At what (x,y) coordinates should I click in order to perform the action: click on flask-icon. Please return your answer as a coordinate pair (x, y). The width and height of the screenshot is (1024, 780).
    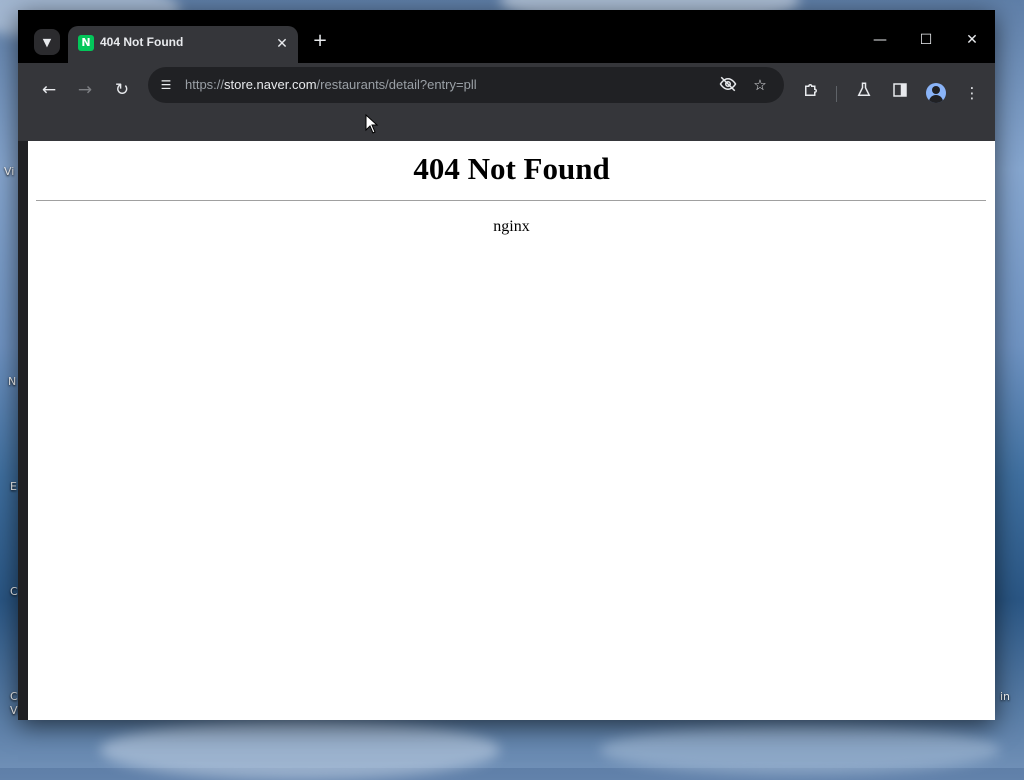
    Looking at the image, I should click on (864, 89).